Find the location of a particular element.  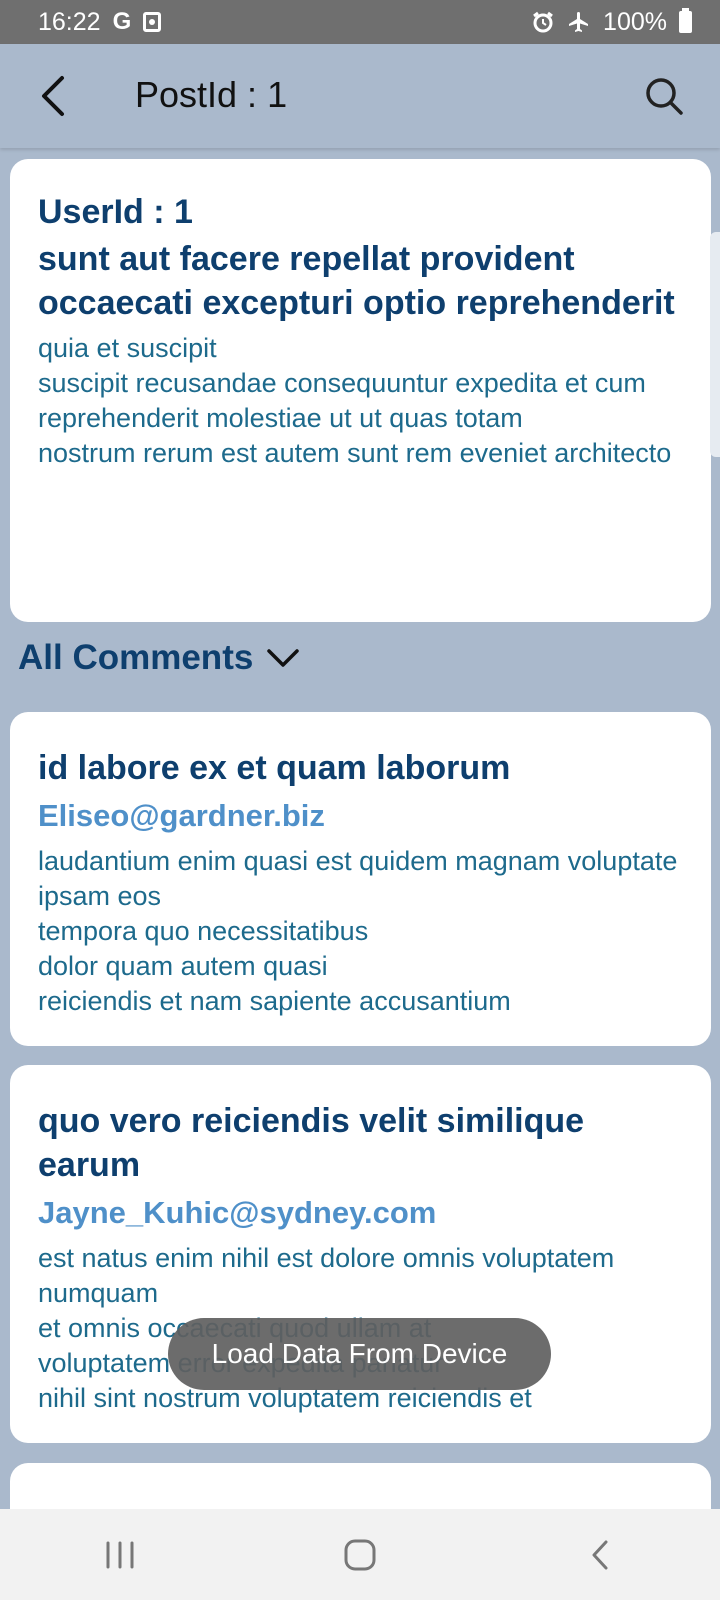

status-left: 16:22 G is located at coordinates (100, 22).